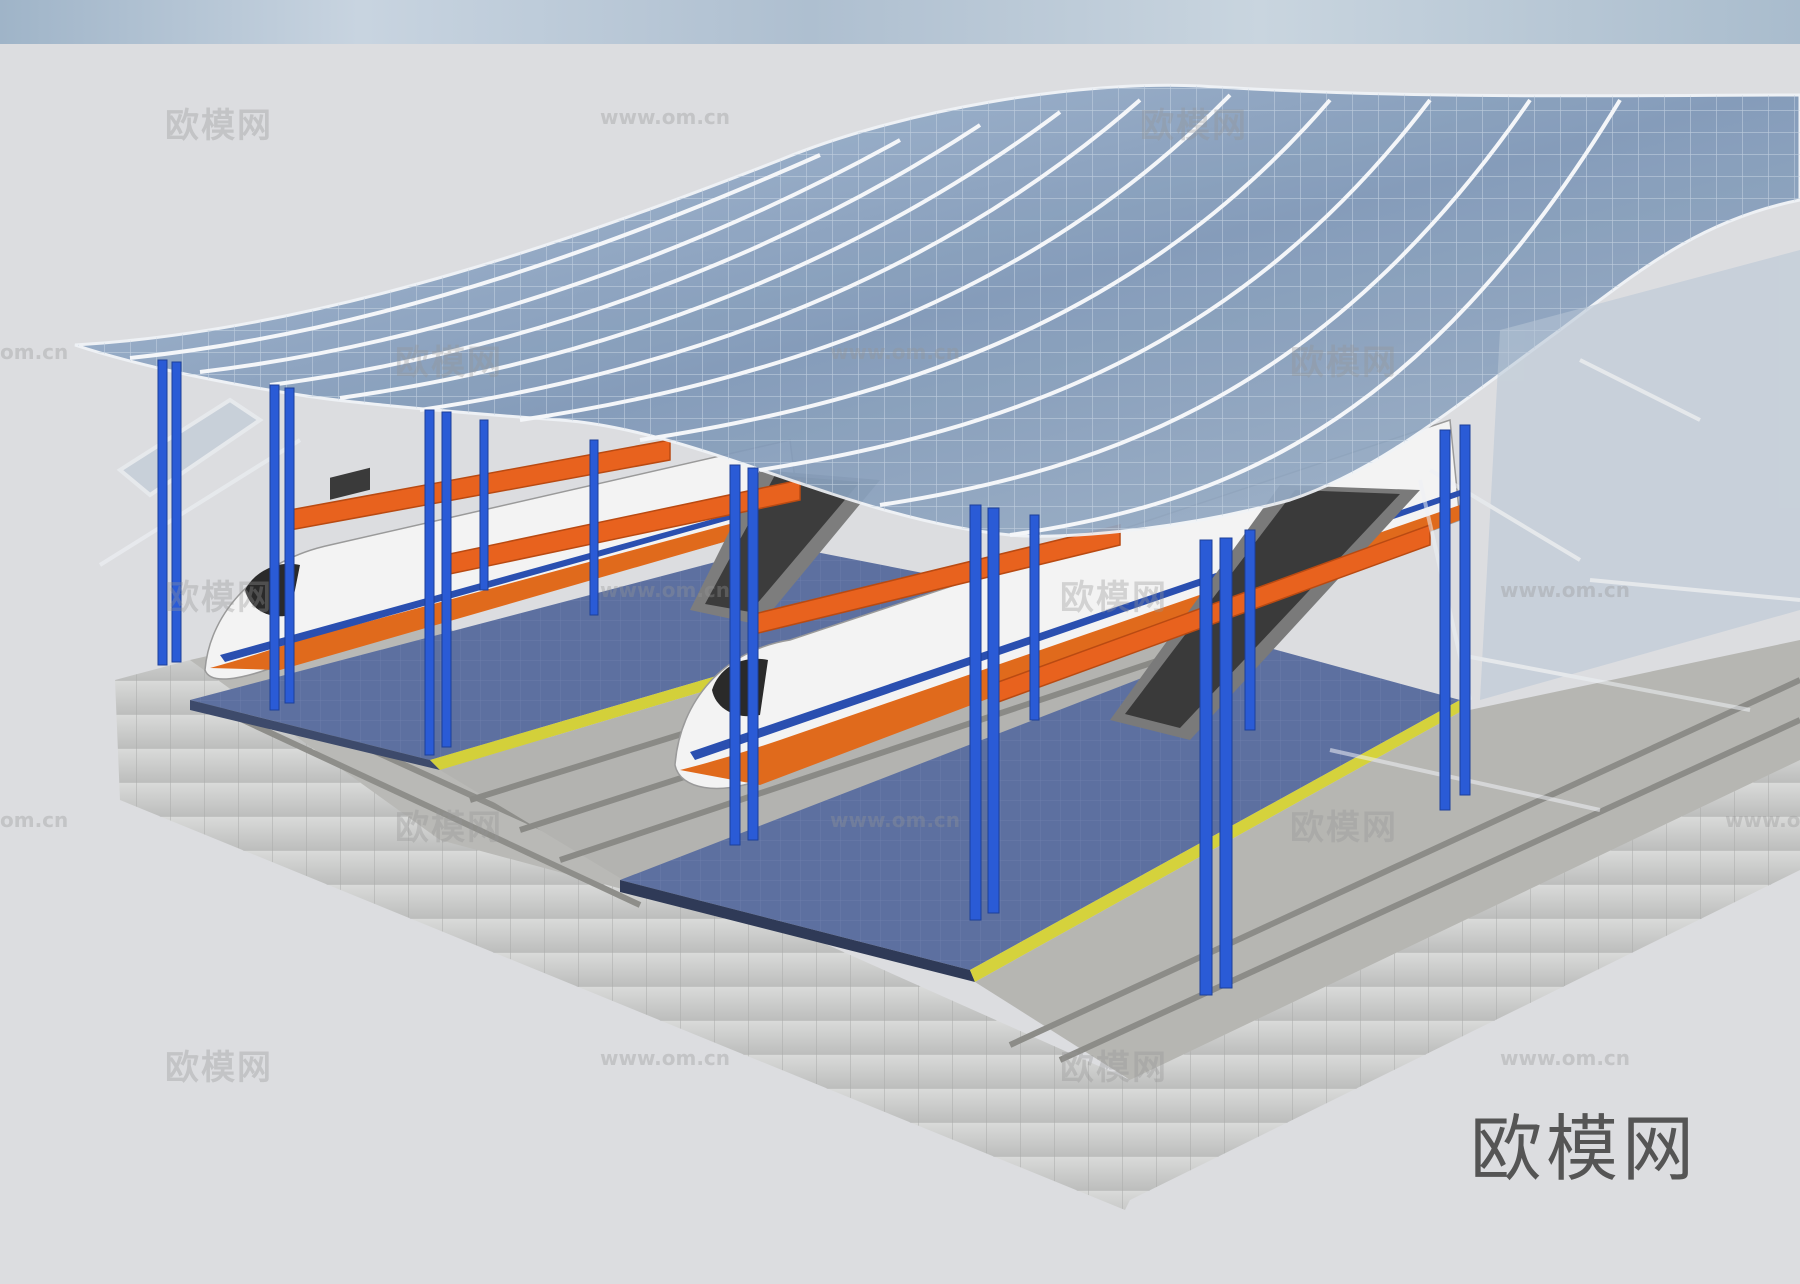 This screenshot has width=1800, height=1284. Describe the element at coordinates (1584, 1149) in the screenshot. I see `brand-label: 欧模网` at that location.